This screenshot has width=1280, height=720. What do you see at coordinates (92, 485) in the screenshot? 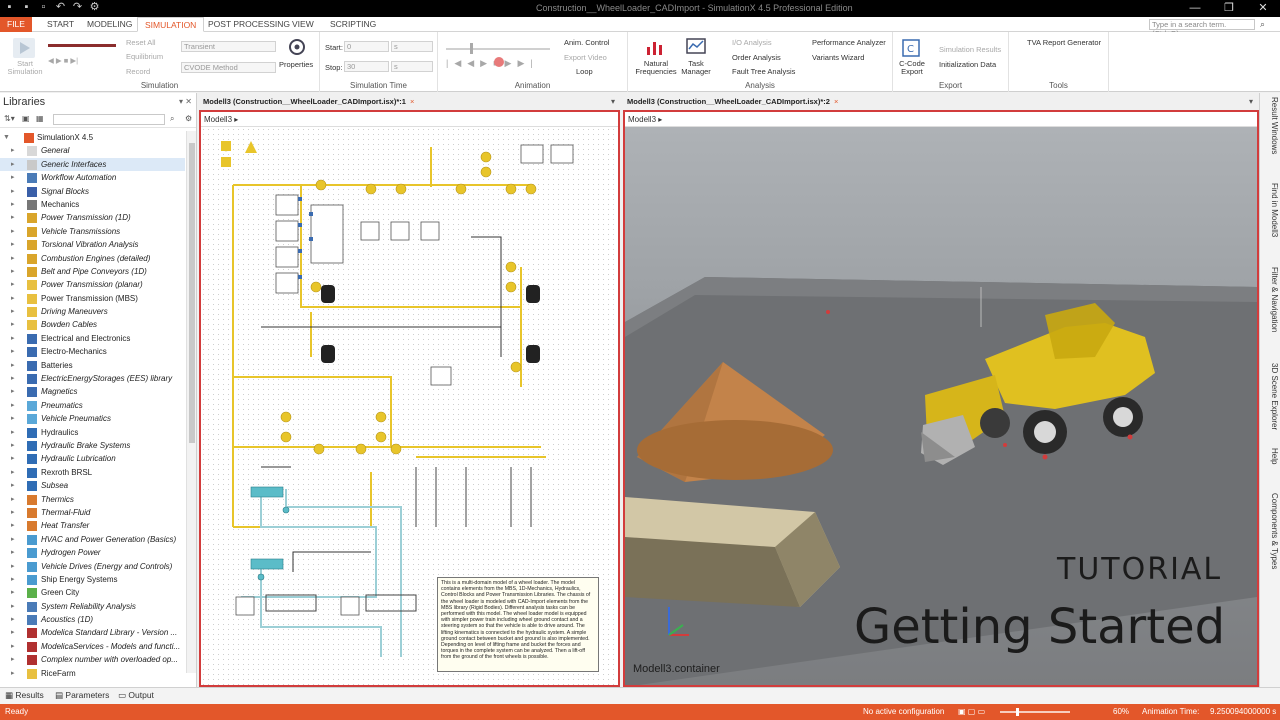
I see `library-item: ▸ Subsea` at bounding box center [92, 485].